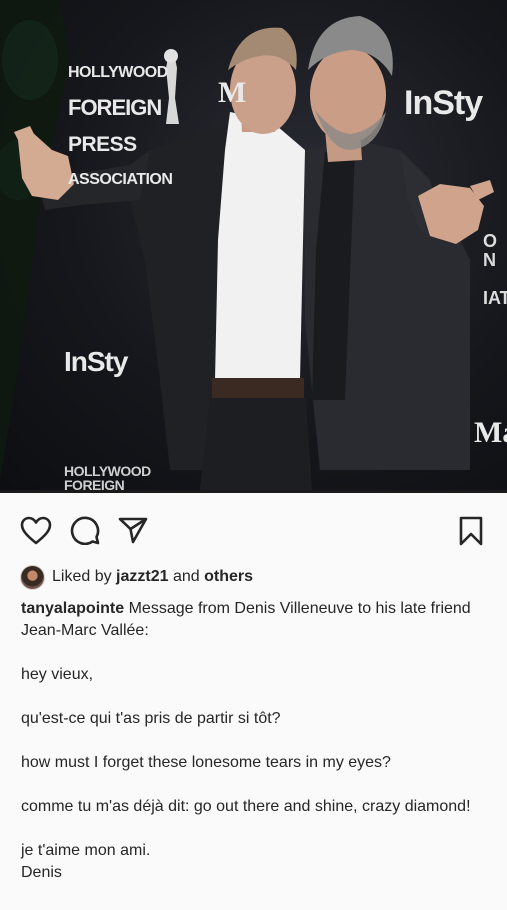 This screenshot has width=507, height=910. I want to click on hfpa-logo-bottom: HOLLYWOOD FOREIGN, so click(107, 476).